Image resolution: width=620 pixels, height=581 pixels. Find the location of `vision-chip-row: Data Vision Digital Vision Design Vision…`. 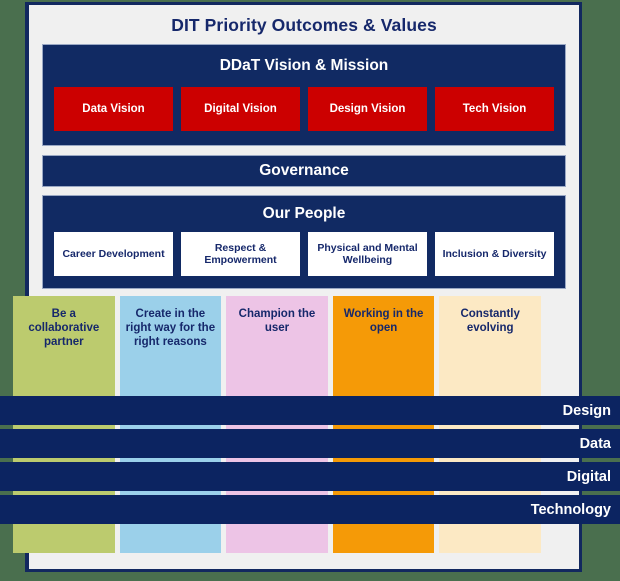

vision-chip-row: Data Vision Digital Vision Design Vision… is located at coordinates (304, 109).